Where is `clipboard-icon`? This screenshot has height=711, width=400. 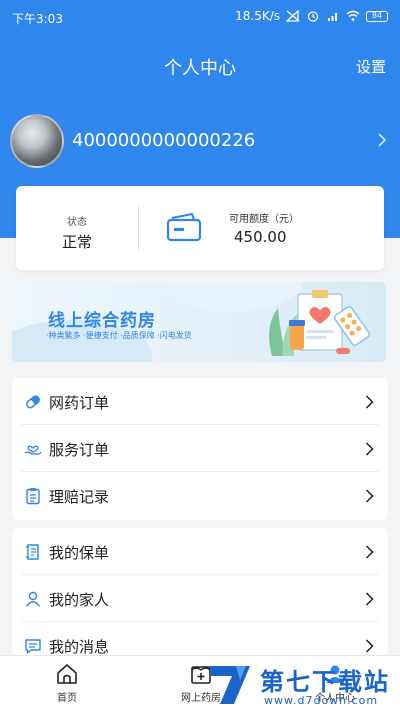
clipboard-icon is located at coordinates (33, 496).